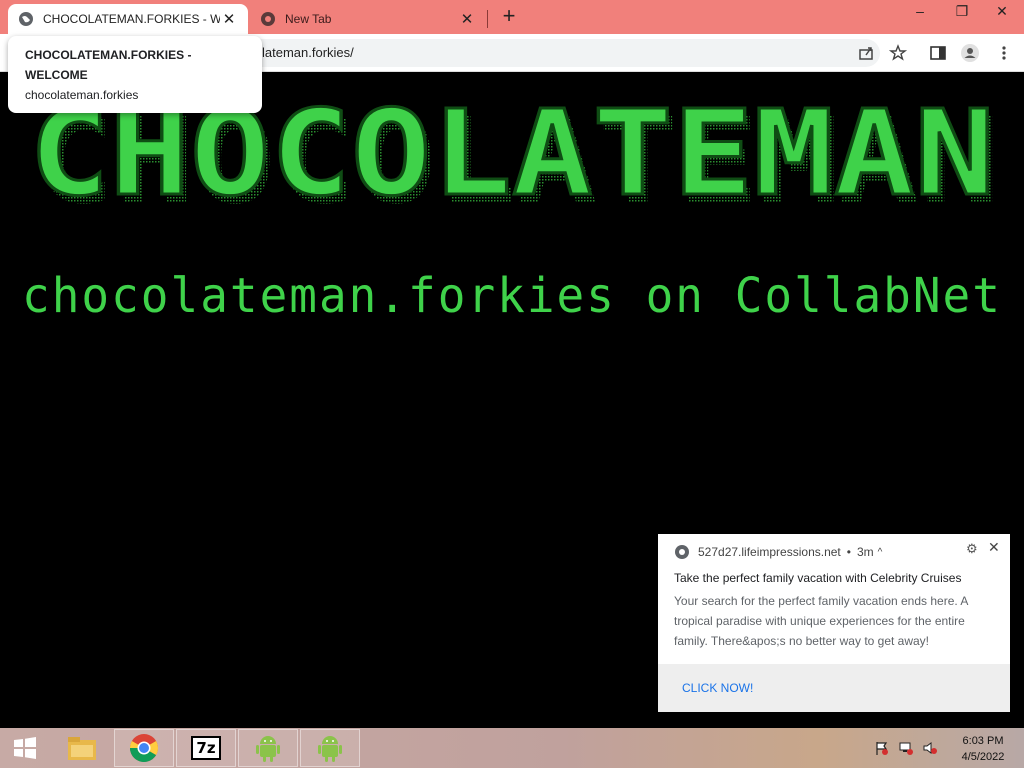  I want to click on page-subtitle: chocolateman.forkies on CollabNet, so click(512, 295).